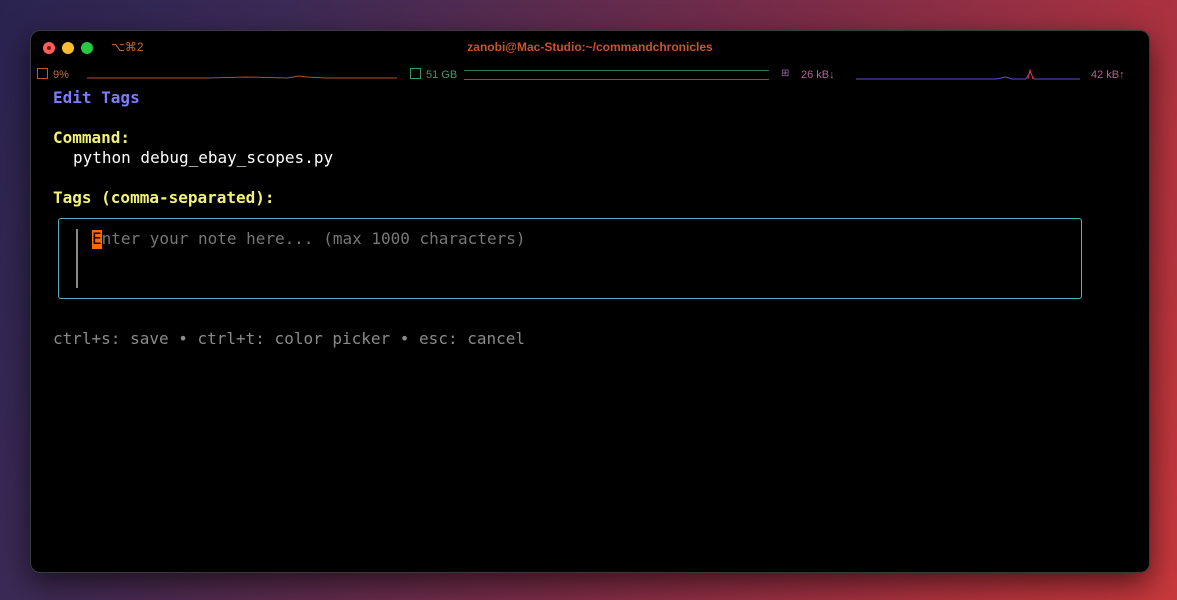  Describe the element at coordinates (415, 73) in the screenshot. I see `memory-icon` at that location.